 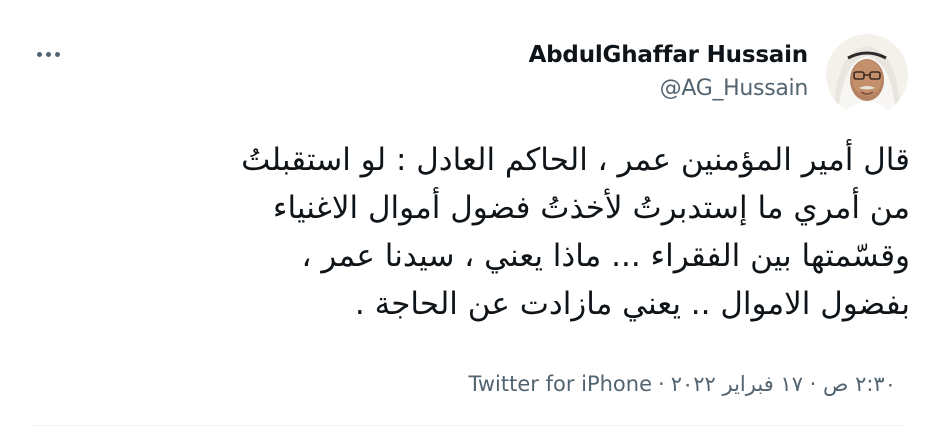 I want to click on tweet-author: AbdulGhaffar Hussain @AG_Hussain, so click(x=669, y=72).